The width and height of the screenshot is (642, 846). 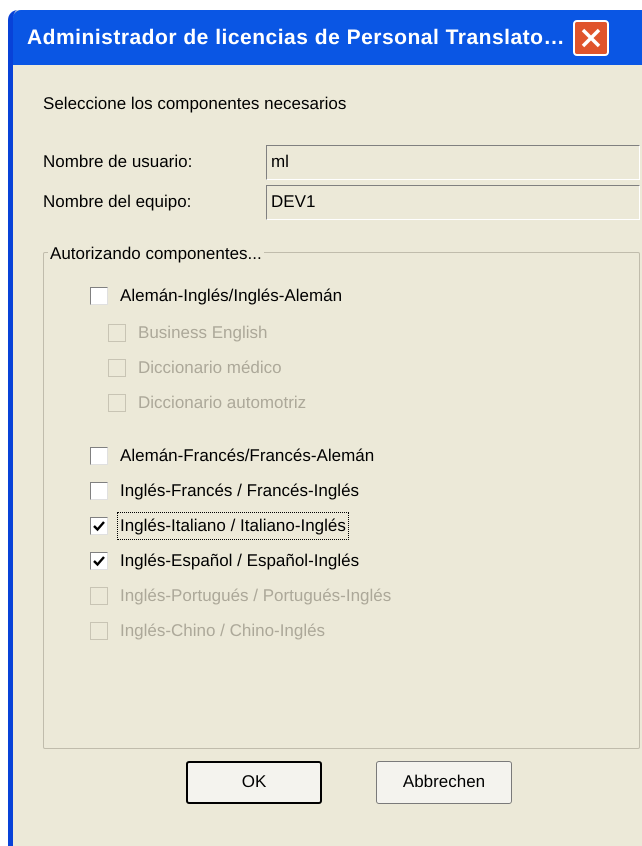 What do you see at coordinates (453, 162) in the screenshot?
I see `input-field: ml` at bounding box center [453, 162].